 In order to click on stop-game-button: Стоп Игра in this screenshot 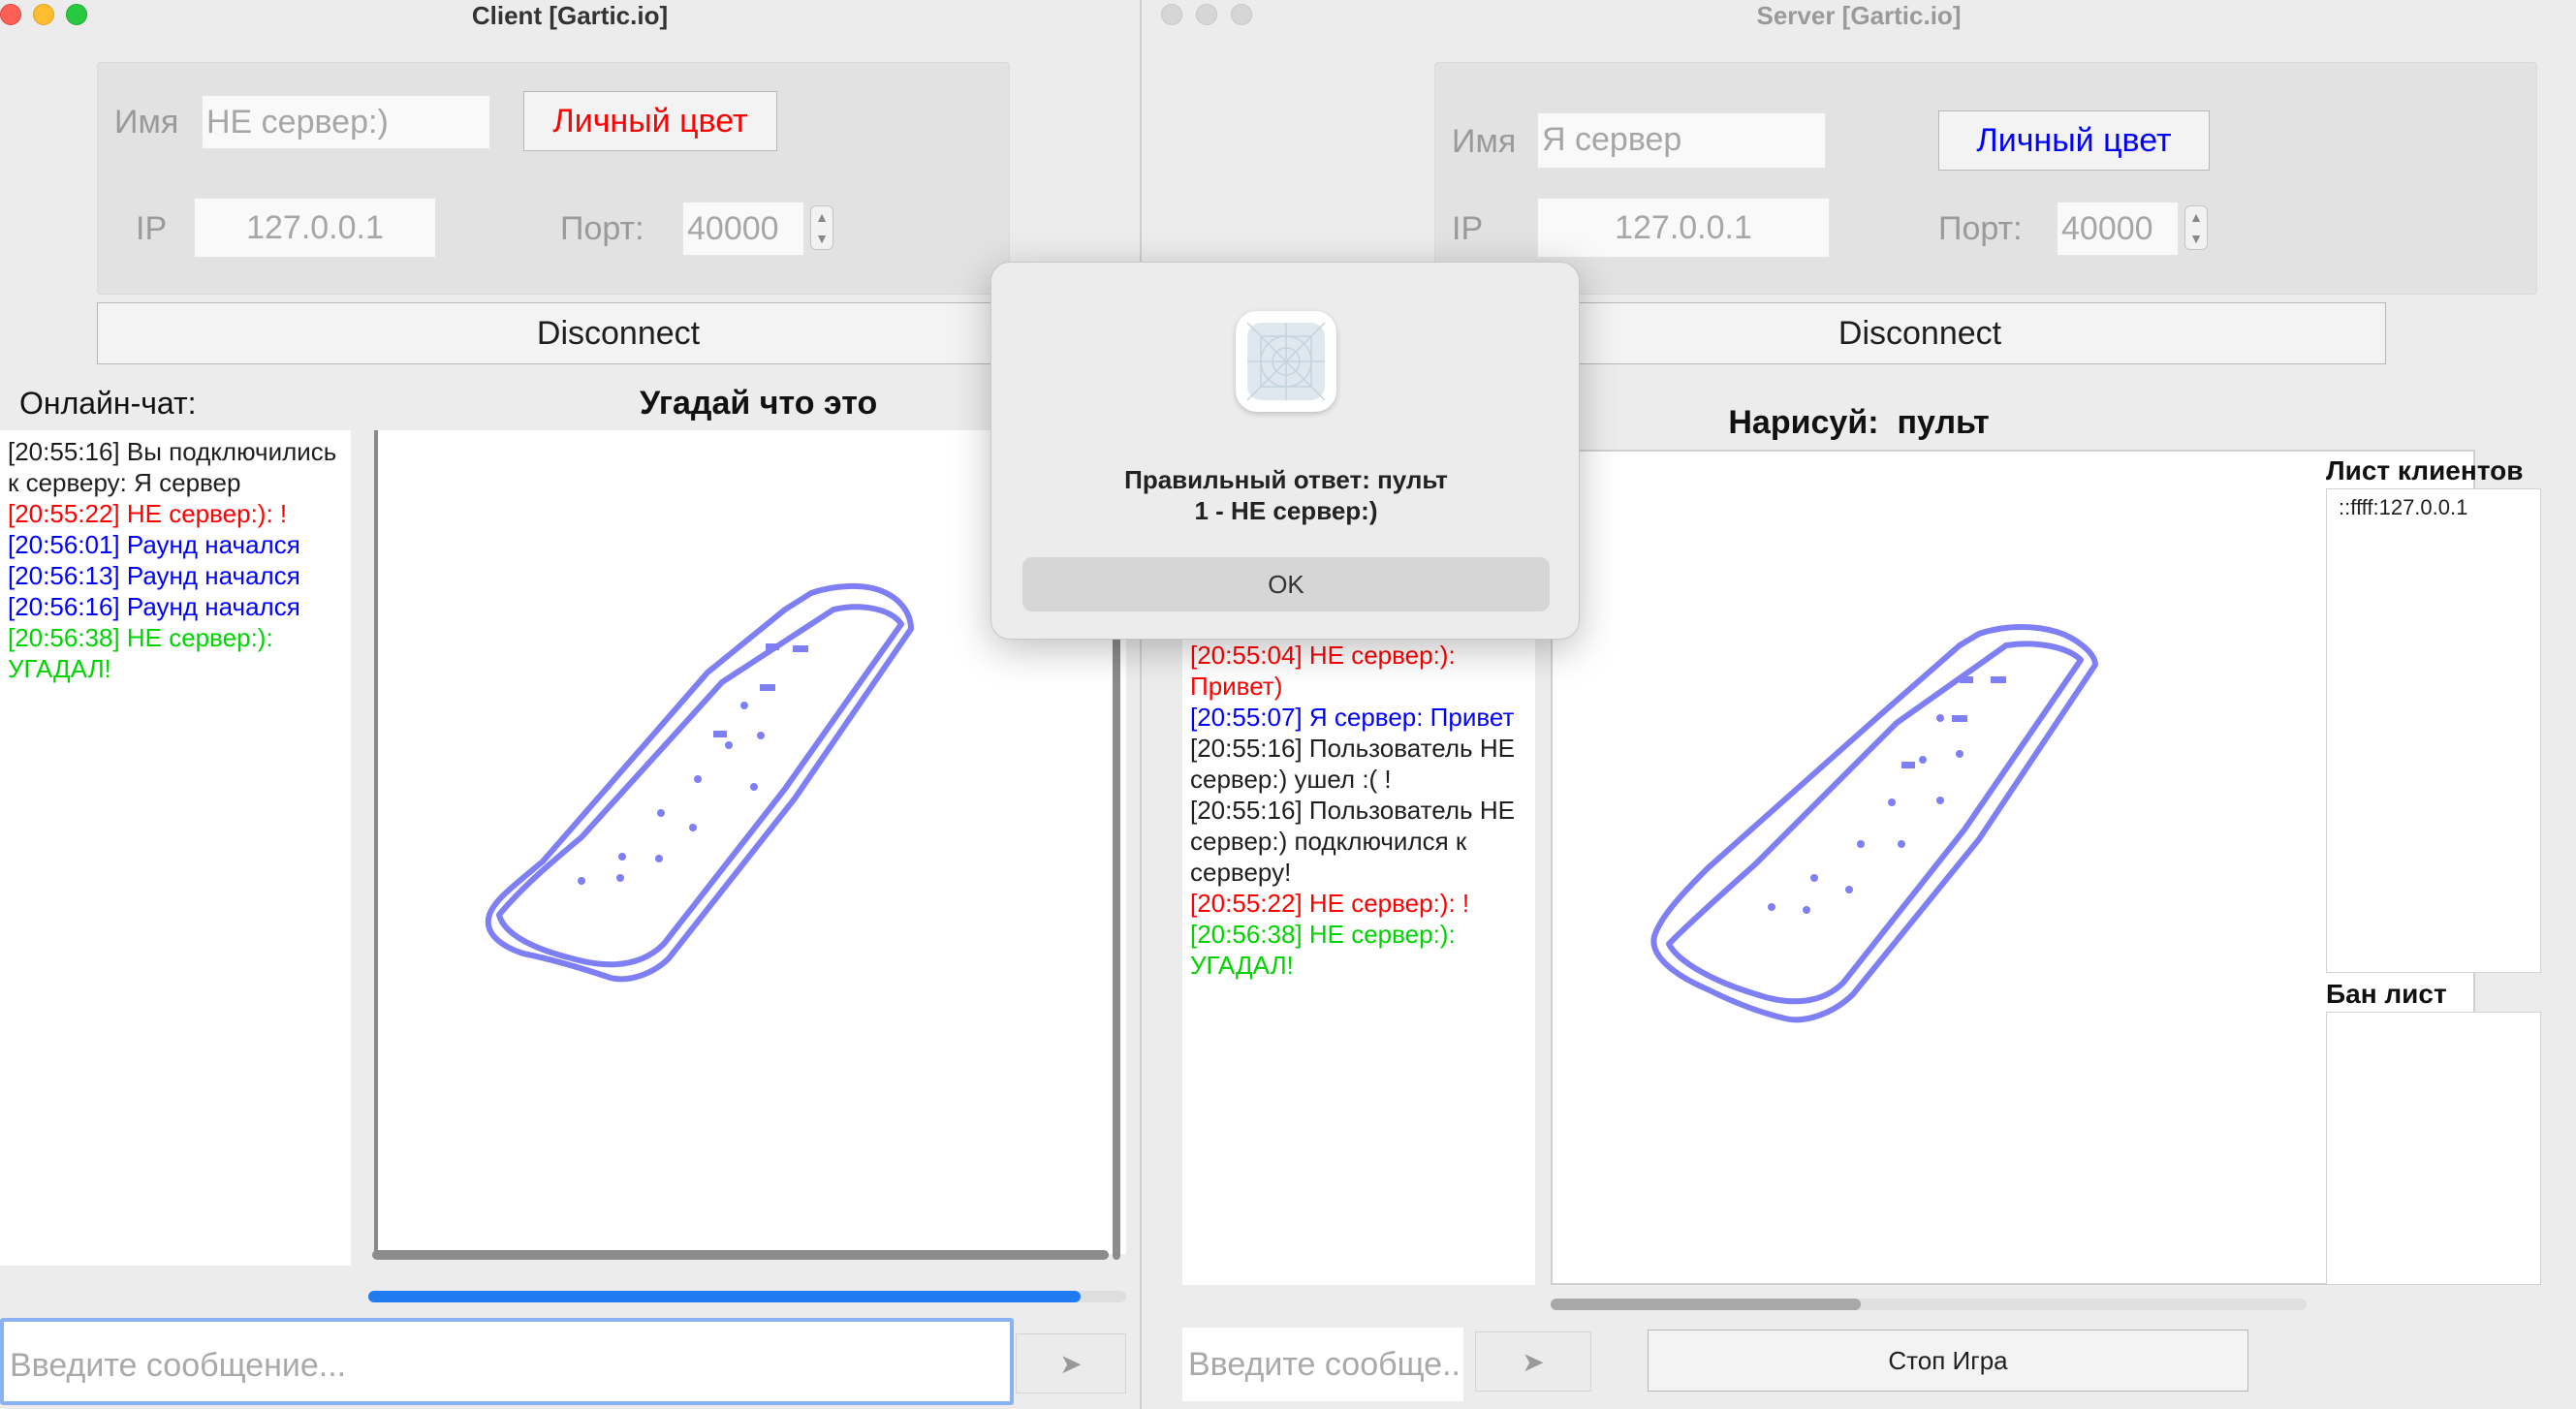, I will do `click(1948, 1361)`.